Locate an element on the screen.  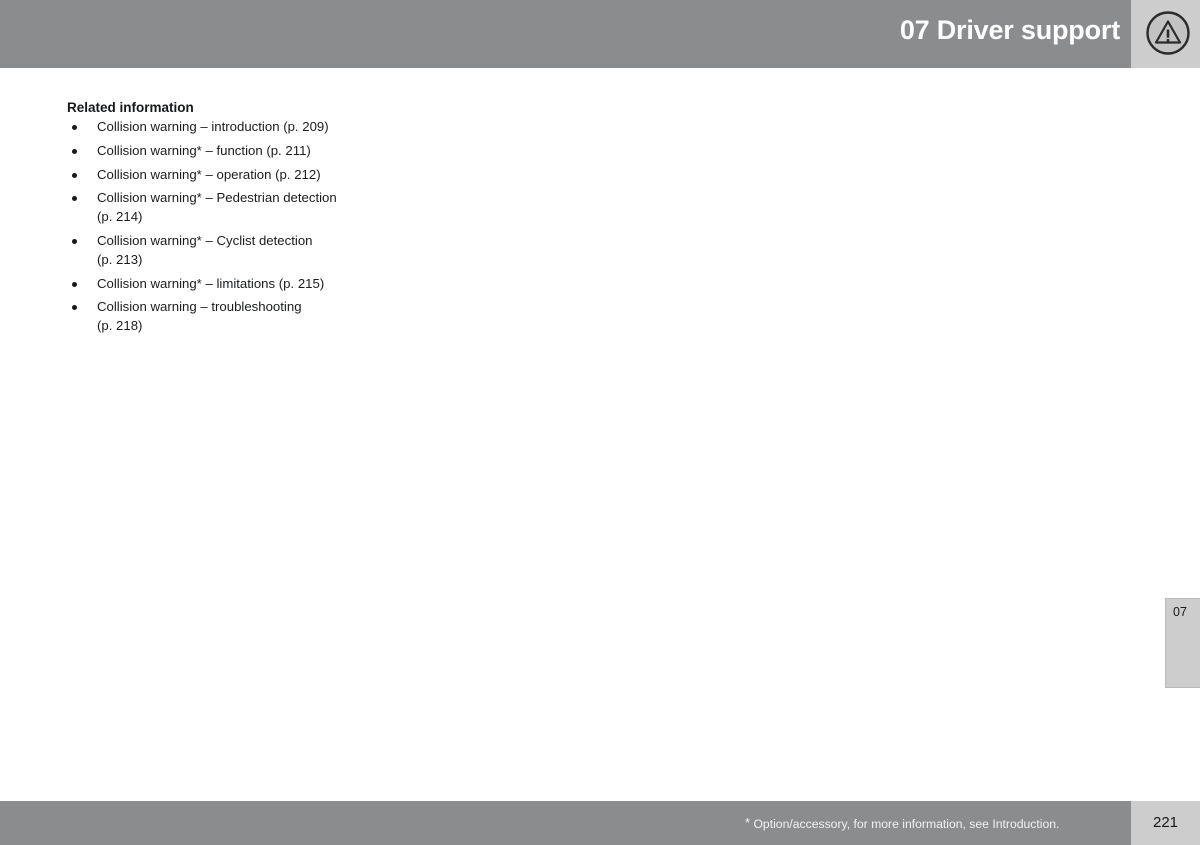
list-item-label: Collision warning* – function (p. 211) is located at coordinates (204, 150).